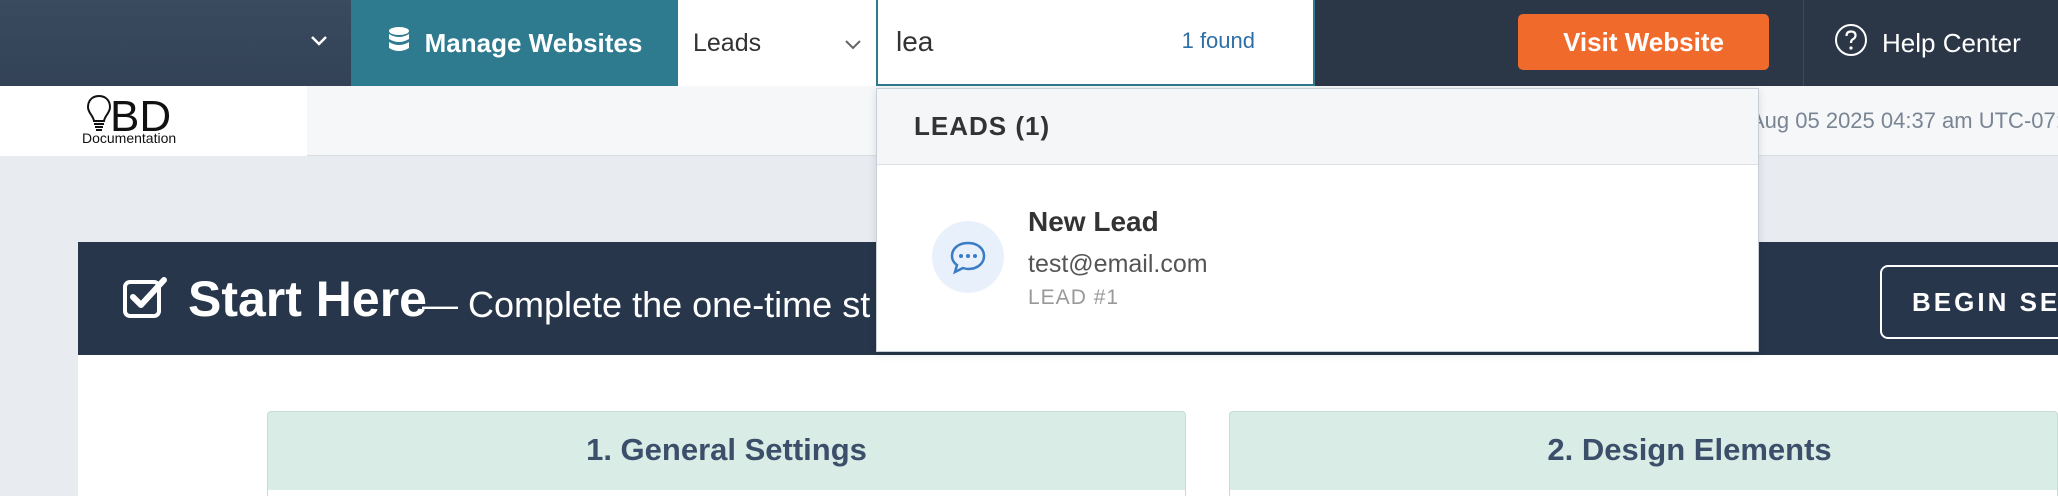 Image resolution: width=2058 pixels, height=496 pixels. I want to click on setup-card-design-elements: 2. Design Elements, so click(1643, 453).